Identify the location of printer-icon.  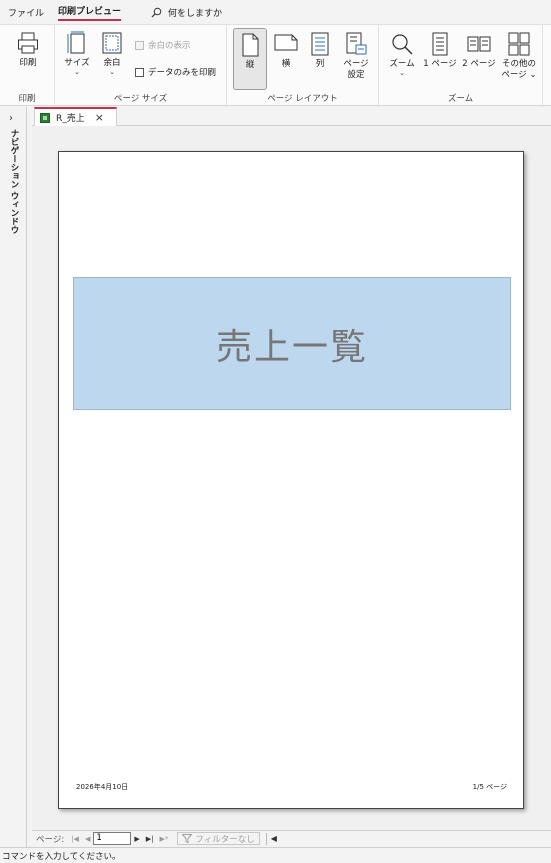
(28, 43).